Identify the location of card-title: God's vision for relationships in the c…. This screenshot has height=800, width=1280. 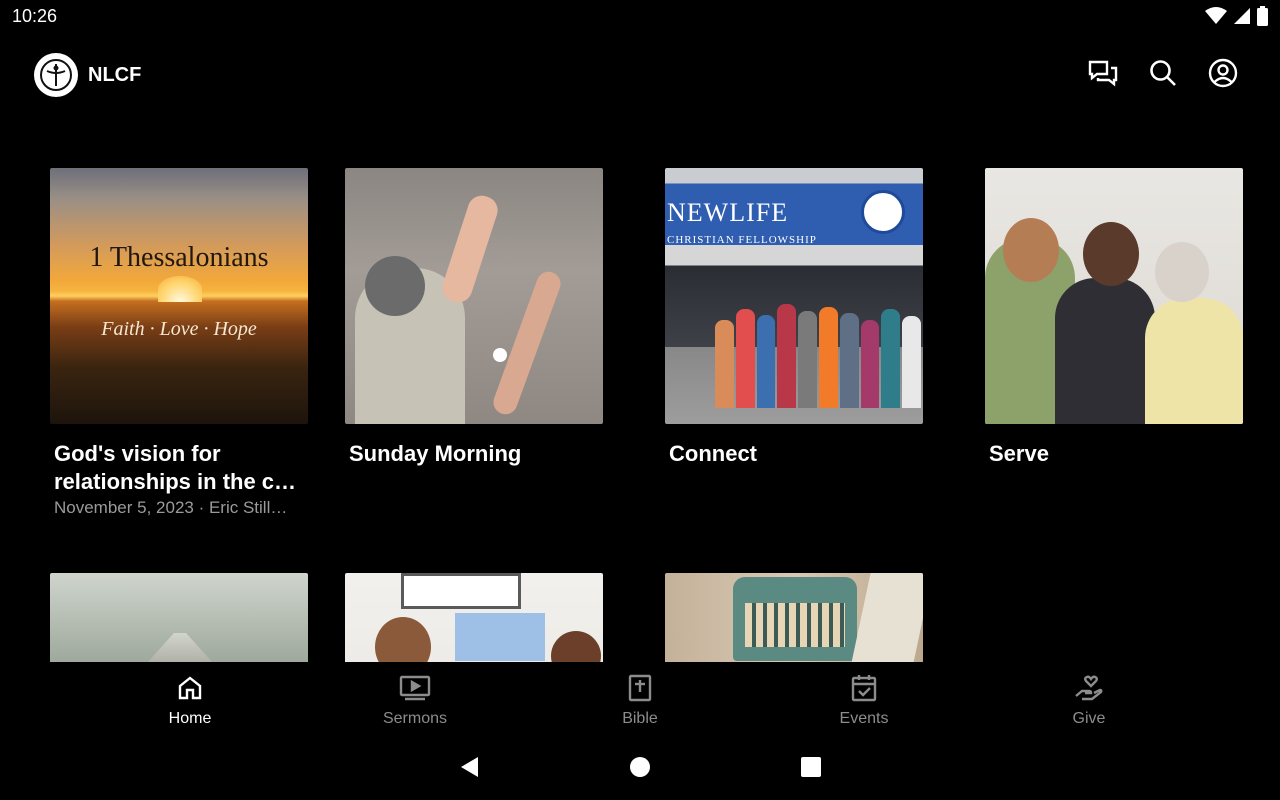
(179, 468).